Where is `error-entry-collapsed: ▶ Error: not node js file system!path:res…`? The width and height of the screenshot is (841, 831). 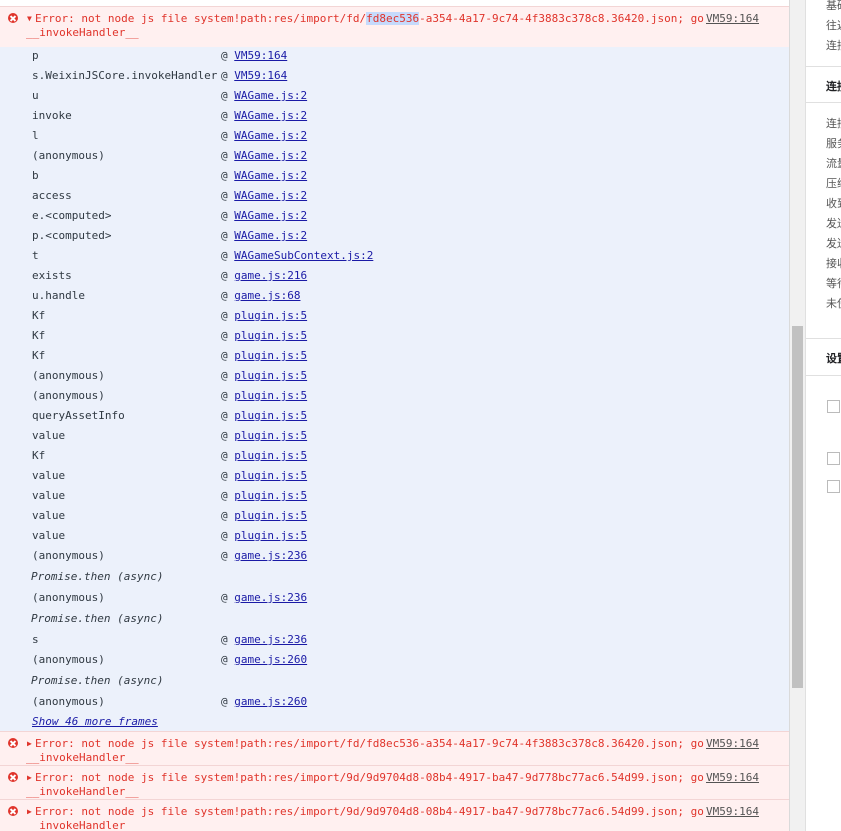 error-entry-collapsed: ▶ Error: not node js file system!path:res… is located at coordinates (394, 815).